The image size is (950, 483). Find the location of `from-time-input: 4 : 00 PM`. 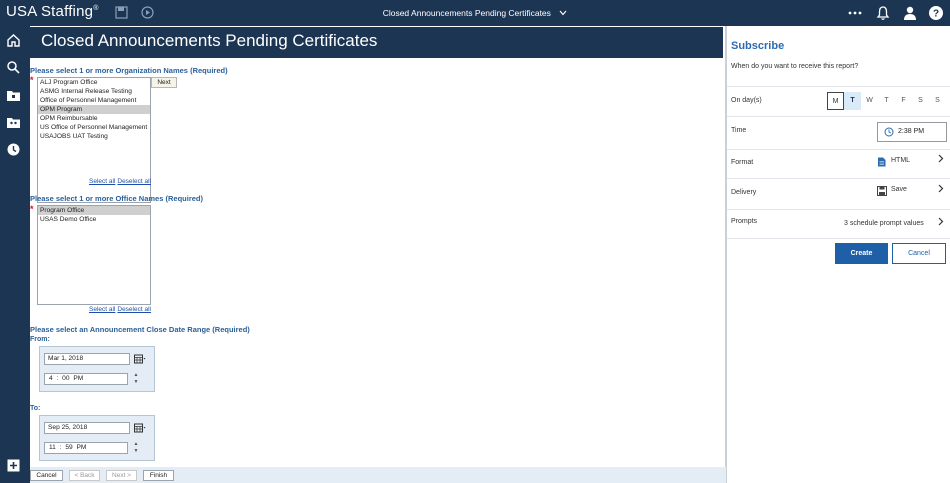

from-time-input: 4 : 00 PM is located at coordinates (86, 379).